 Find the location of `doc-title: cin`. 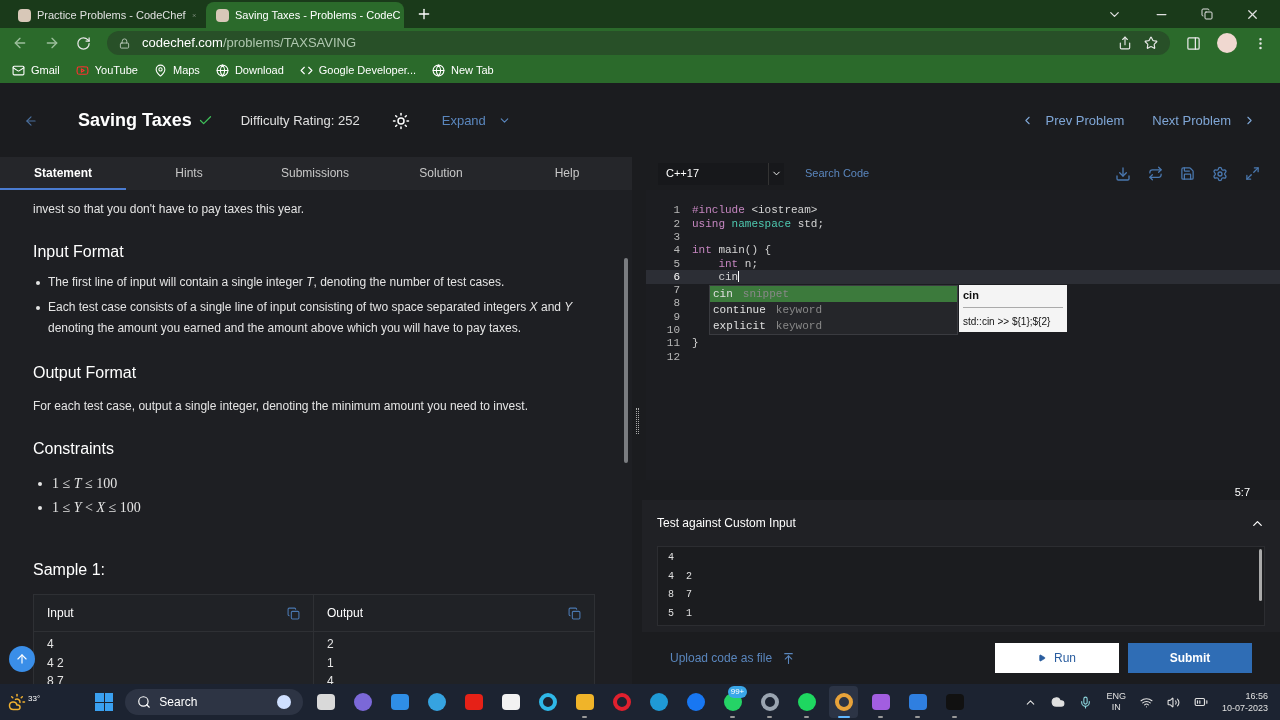

doc-title: cin is located at coordinates (1013, 297).